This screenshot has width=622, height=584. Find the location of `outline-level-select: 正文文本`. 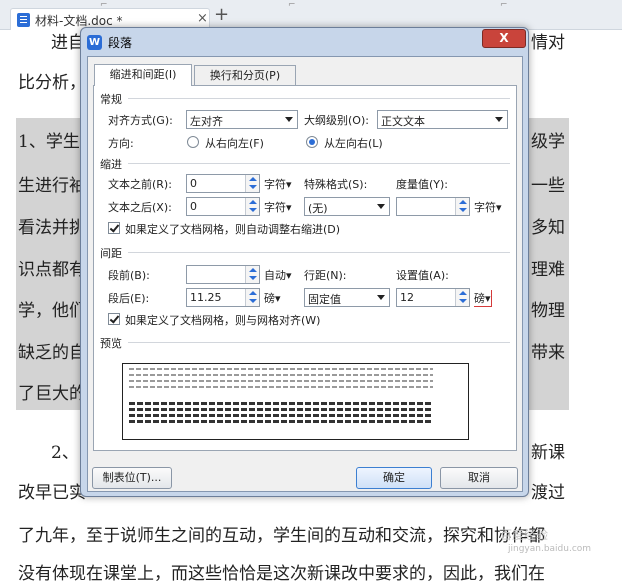

outline-level-select: 正文文本 is located at coordinates (442, 119).